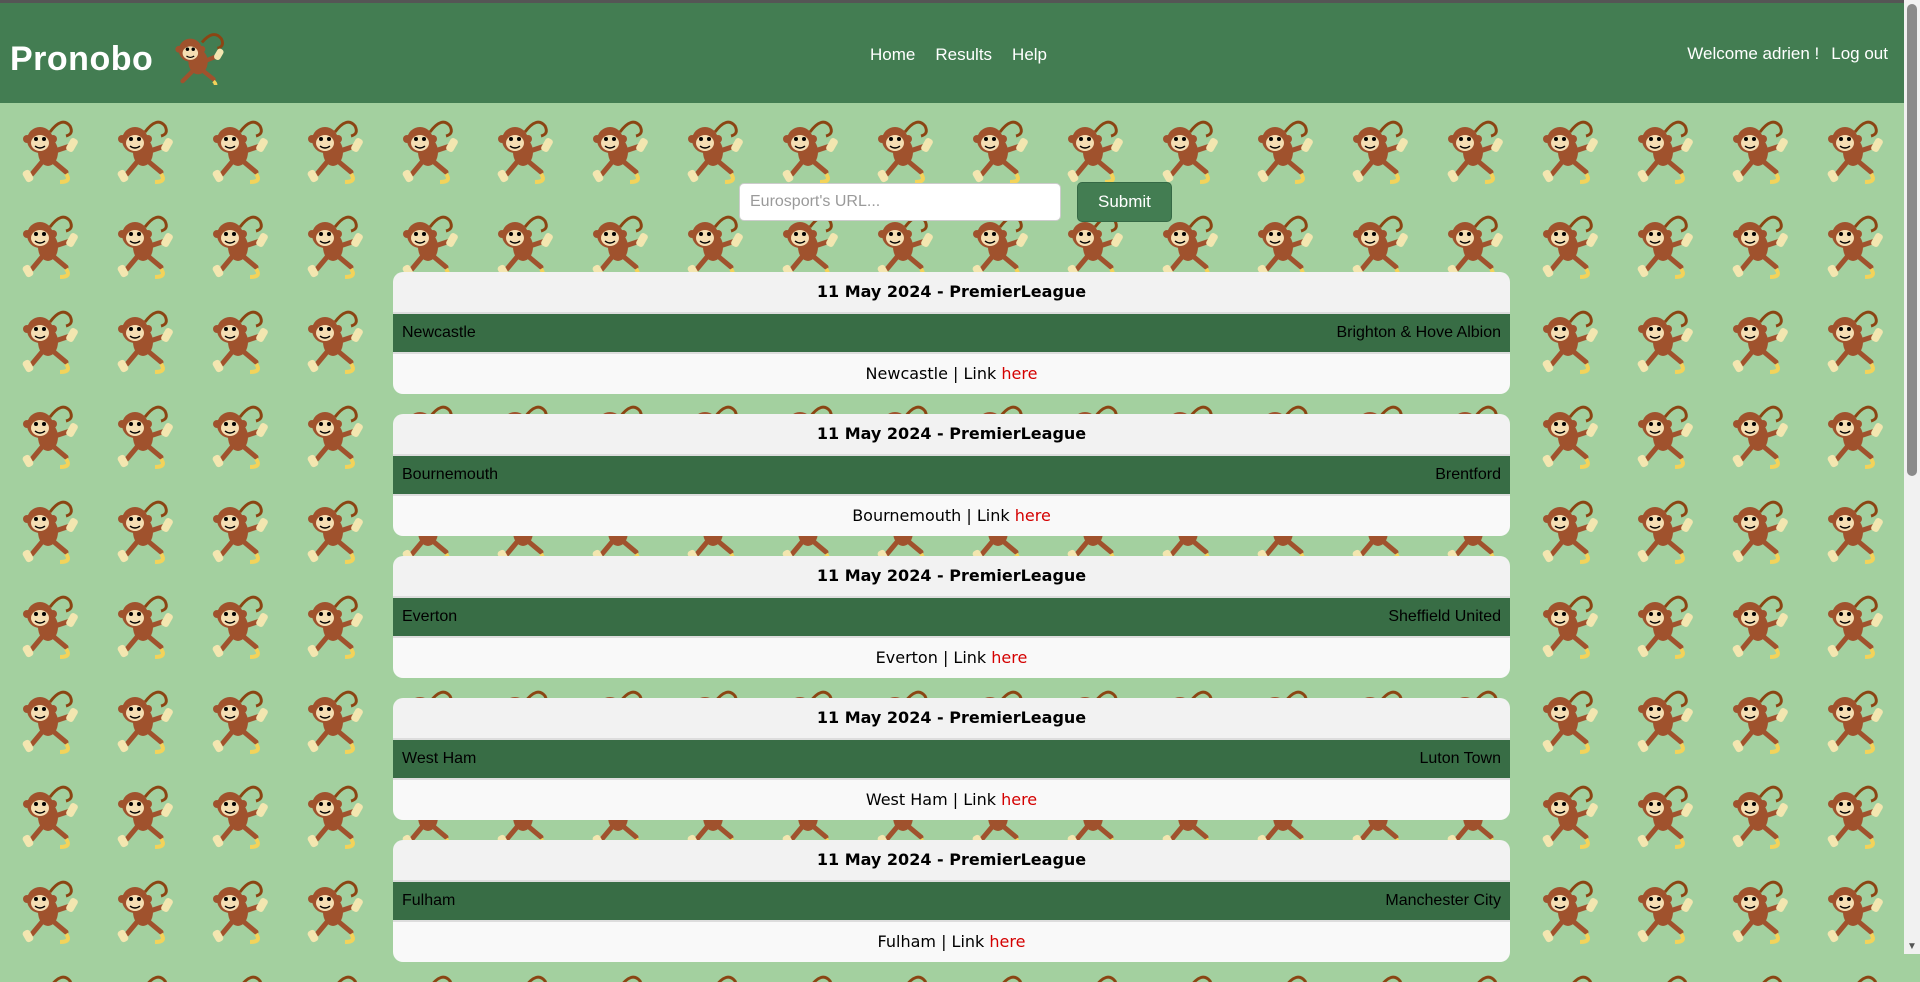 The width and height of the screenshot is (1920, 982). I want to click on match-teams: West Ham Luton Town, so click(951, 759).